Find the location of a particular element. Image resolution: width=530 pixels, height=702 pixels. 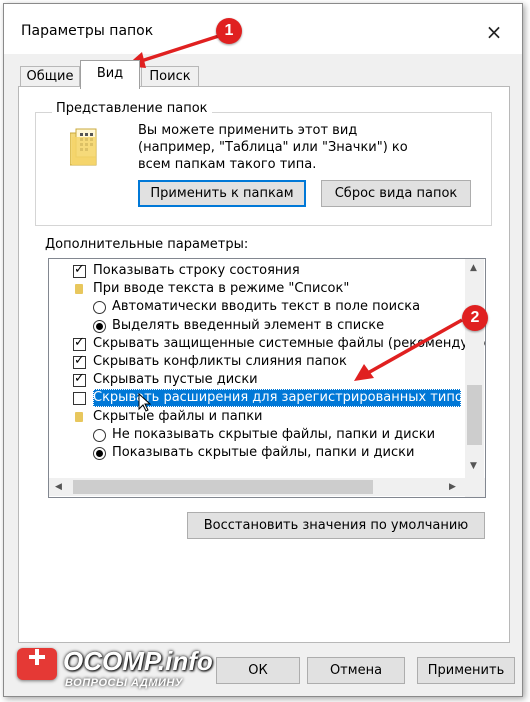

watermark-tagline: ВОПРОСЫ АДМИНУ is located at coordinates (124, 683).